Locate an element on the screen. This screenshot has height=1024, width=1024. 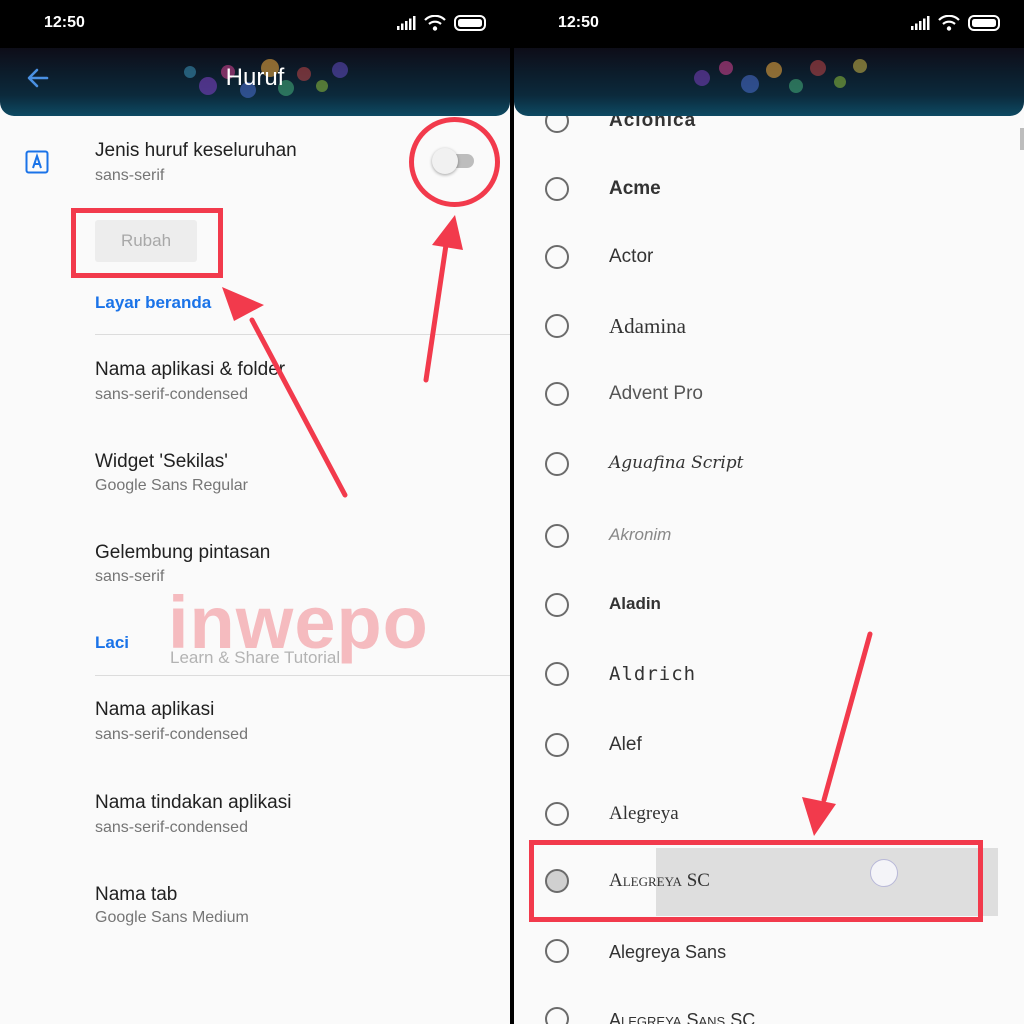
annotation-arrows is located at coordinates (342, 356).